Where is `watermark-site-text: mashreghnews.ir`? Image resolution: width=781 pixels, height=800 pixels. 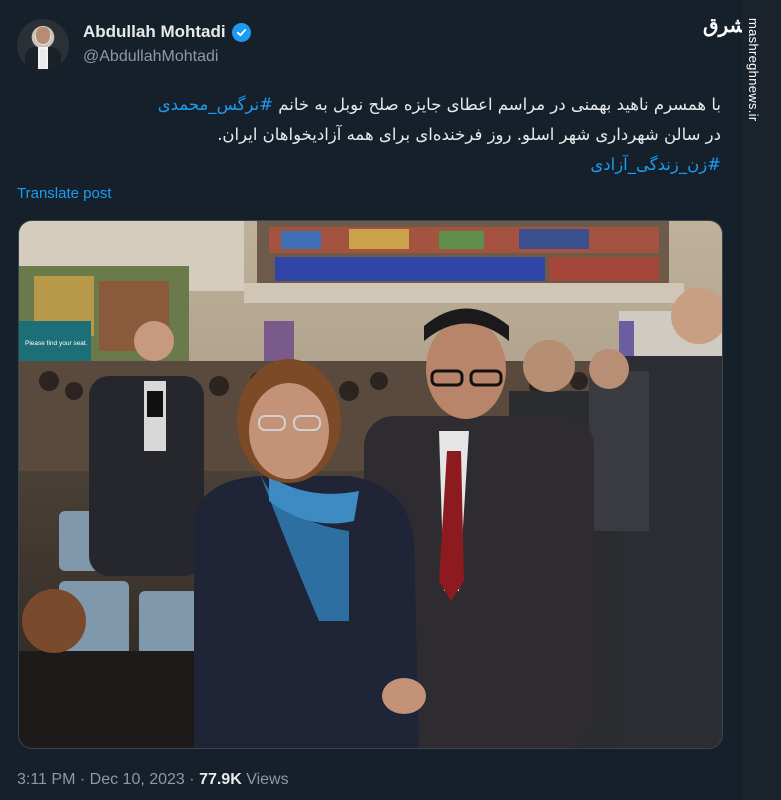 watermark-site-text: mashreghnews.ir is located at coordinates (753, 70).